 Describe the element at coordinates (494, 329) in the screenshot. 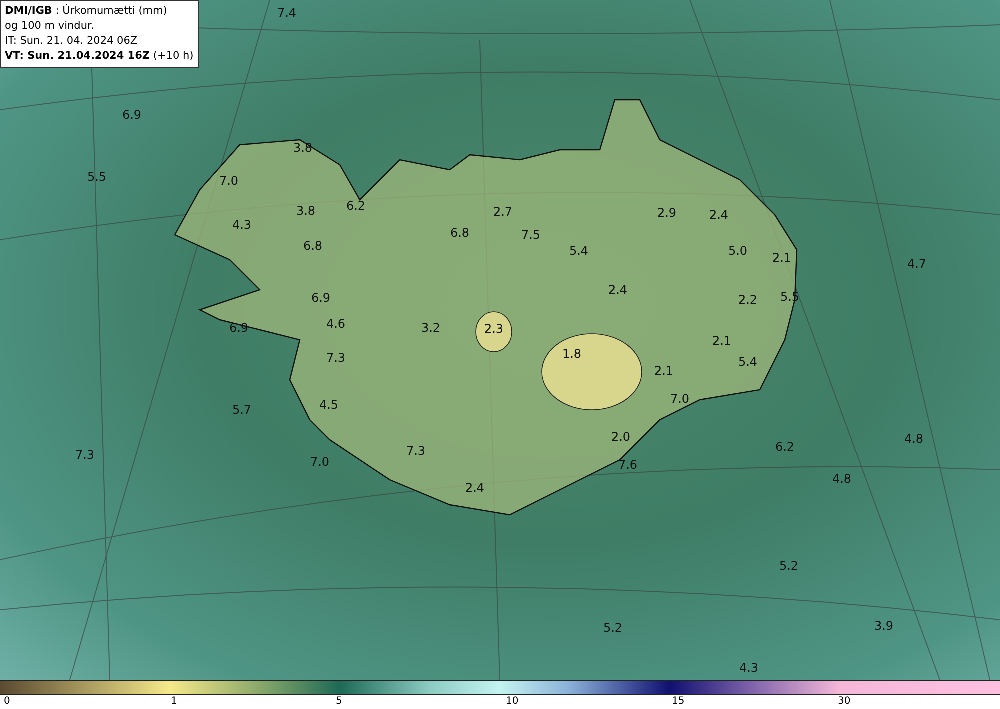

I see `precipitation-value: 2.3` at that location.